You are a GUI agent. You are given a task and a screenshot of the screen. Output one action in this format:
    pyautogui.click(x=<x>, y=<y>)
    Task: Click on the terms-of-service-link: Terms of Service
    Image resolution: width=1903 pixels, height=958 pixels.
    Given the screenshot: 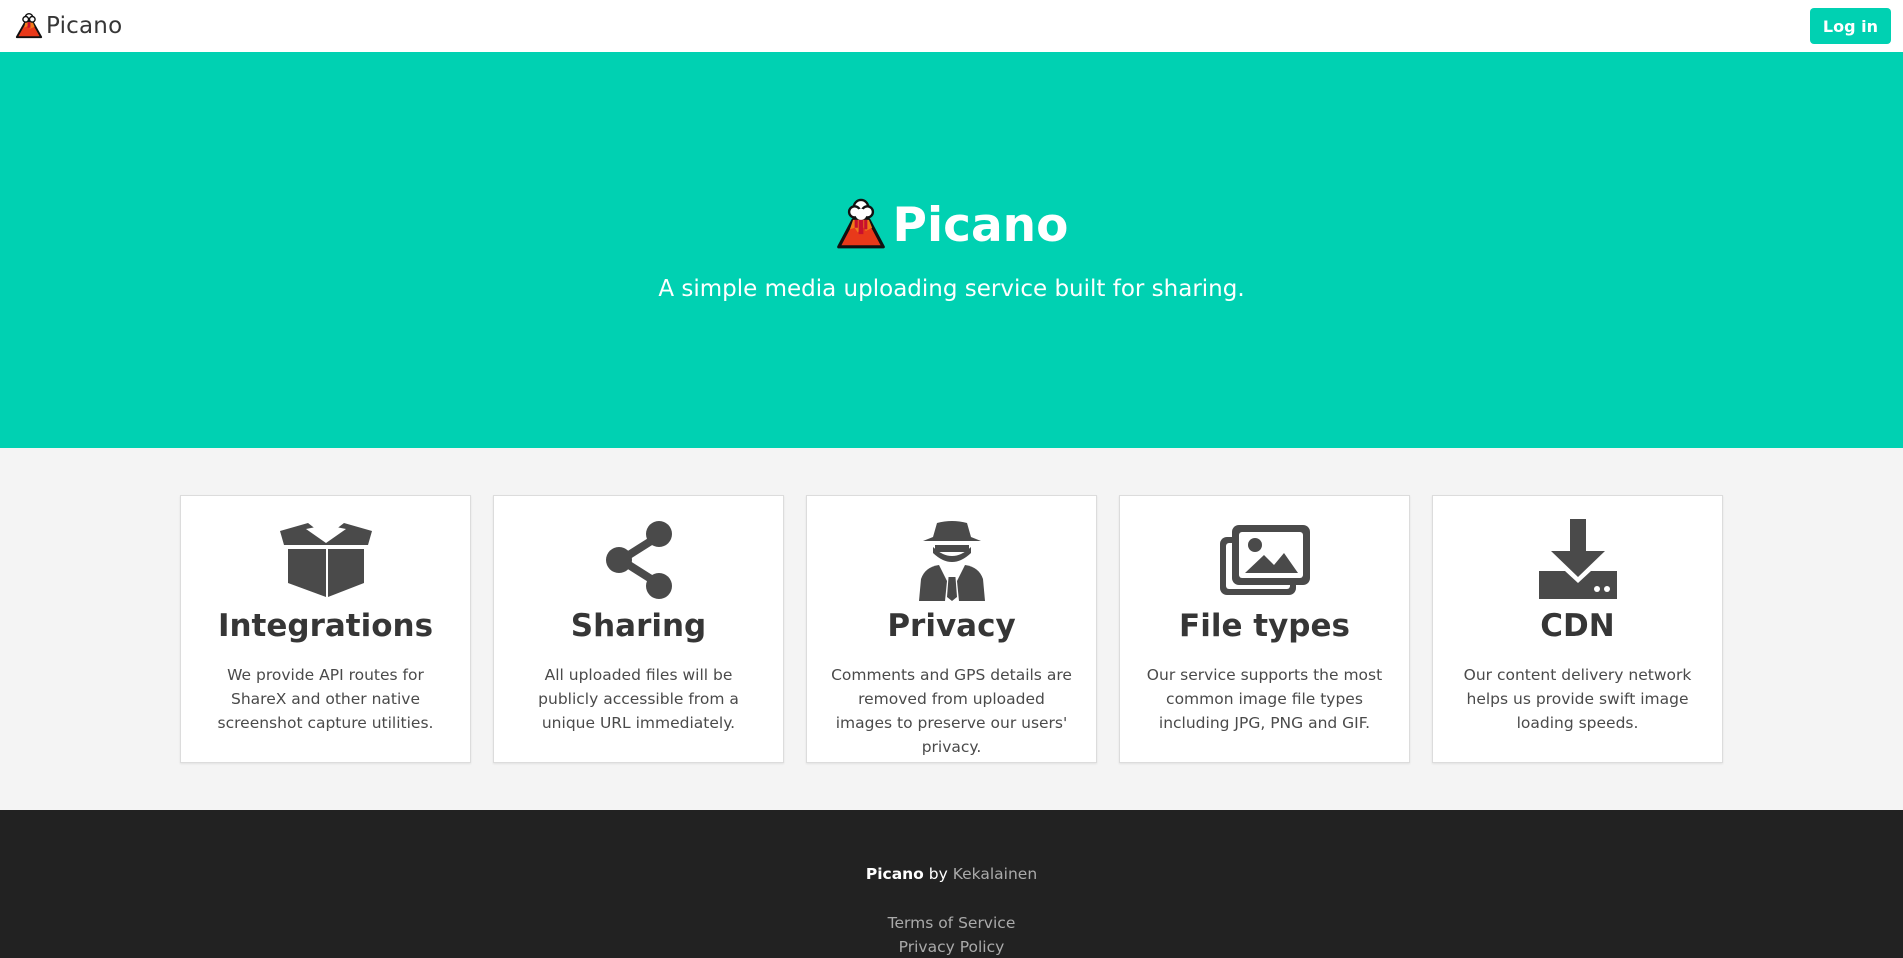 What is the action you would take?
    pyautogui.click(x=952, y=923)
    